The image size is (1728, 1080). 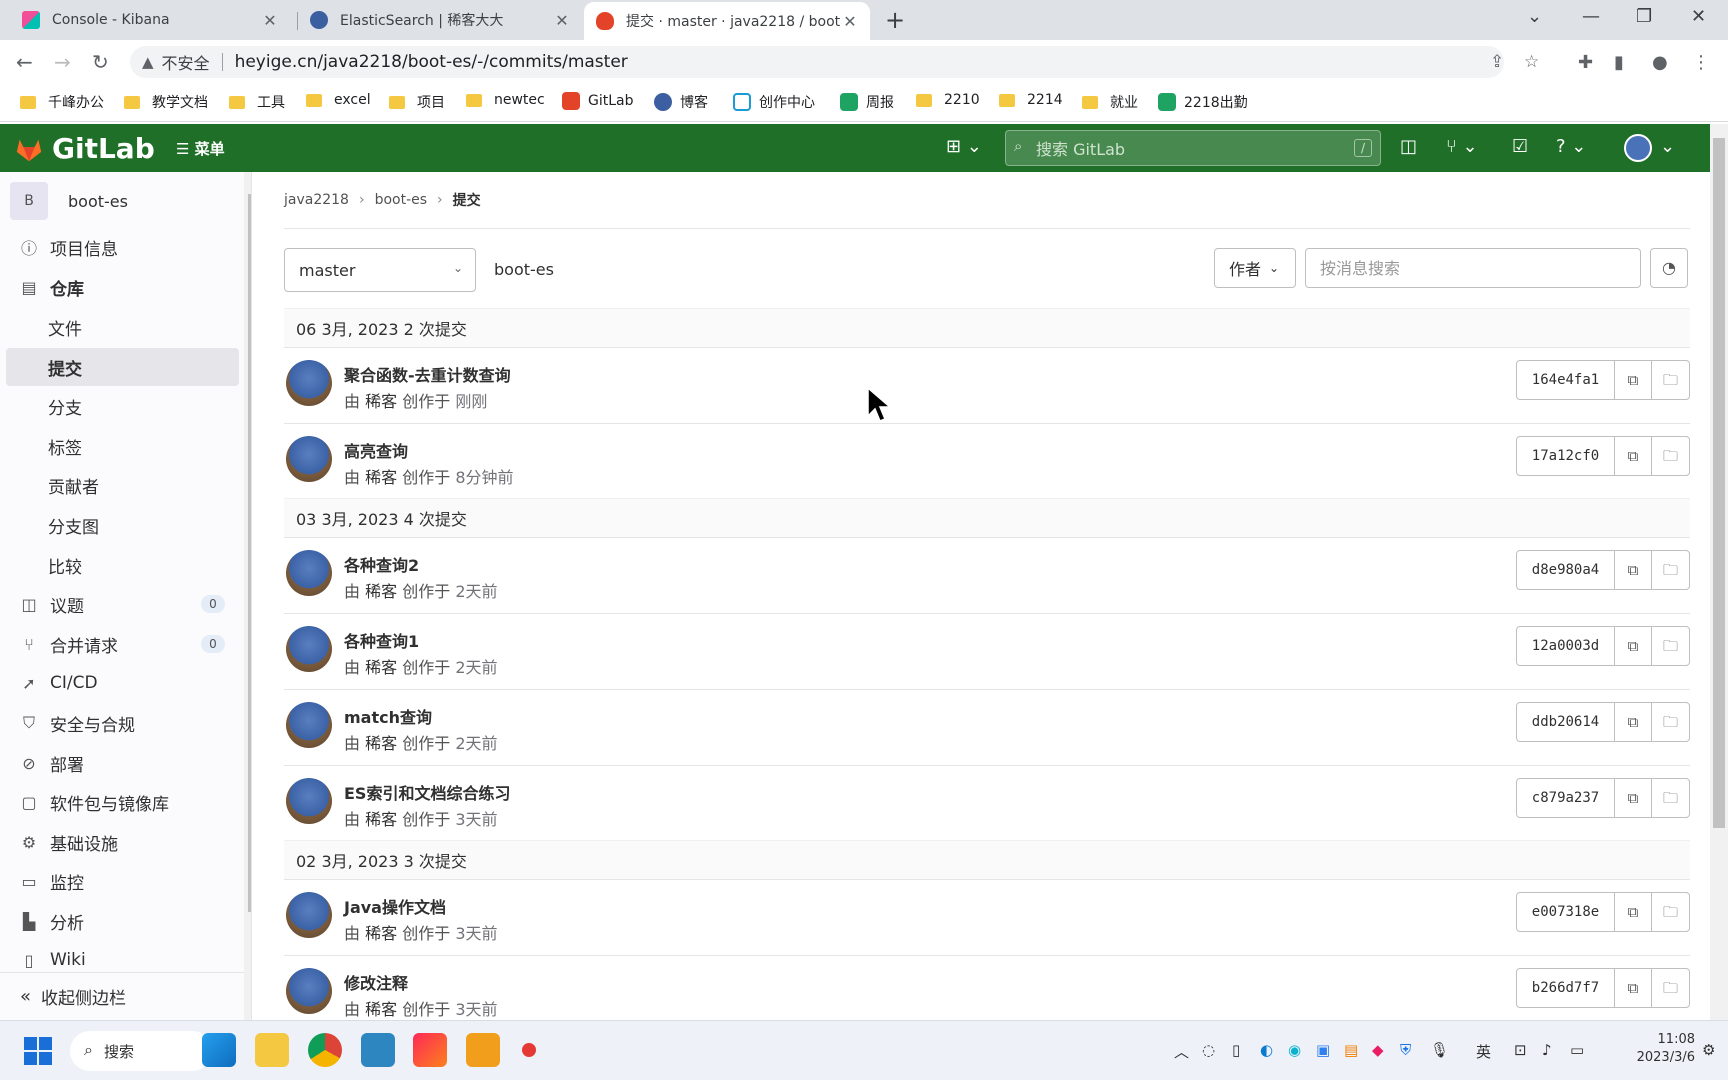 I want to click on sidebar-item-commits: 提交, so click(x=122, y=367).